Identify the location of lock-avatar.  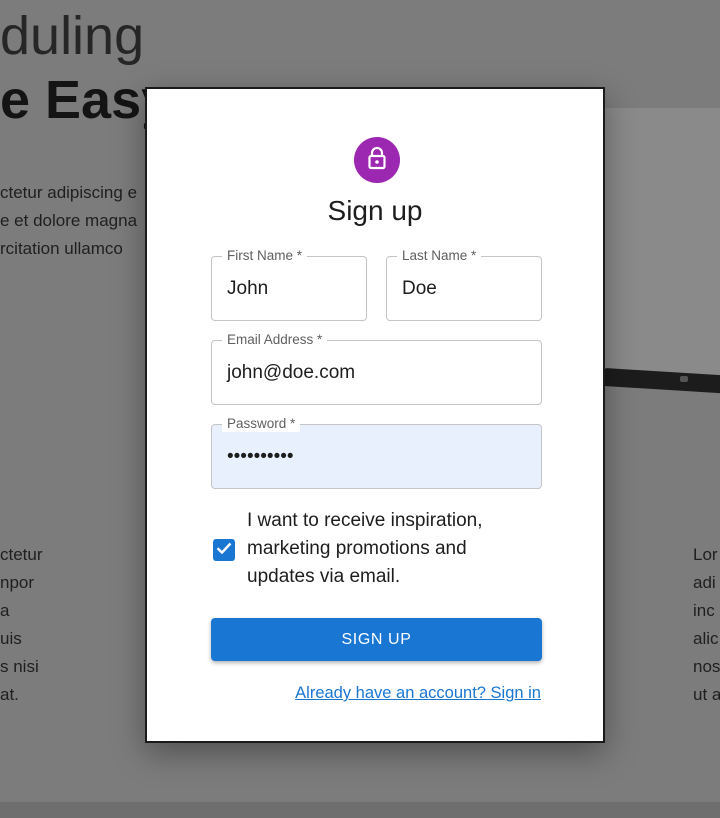
(377, 160).